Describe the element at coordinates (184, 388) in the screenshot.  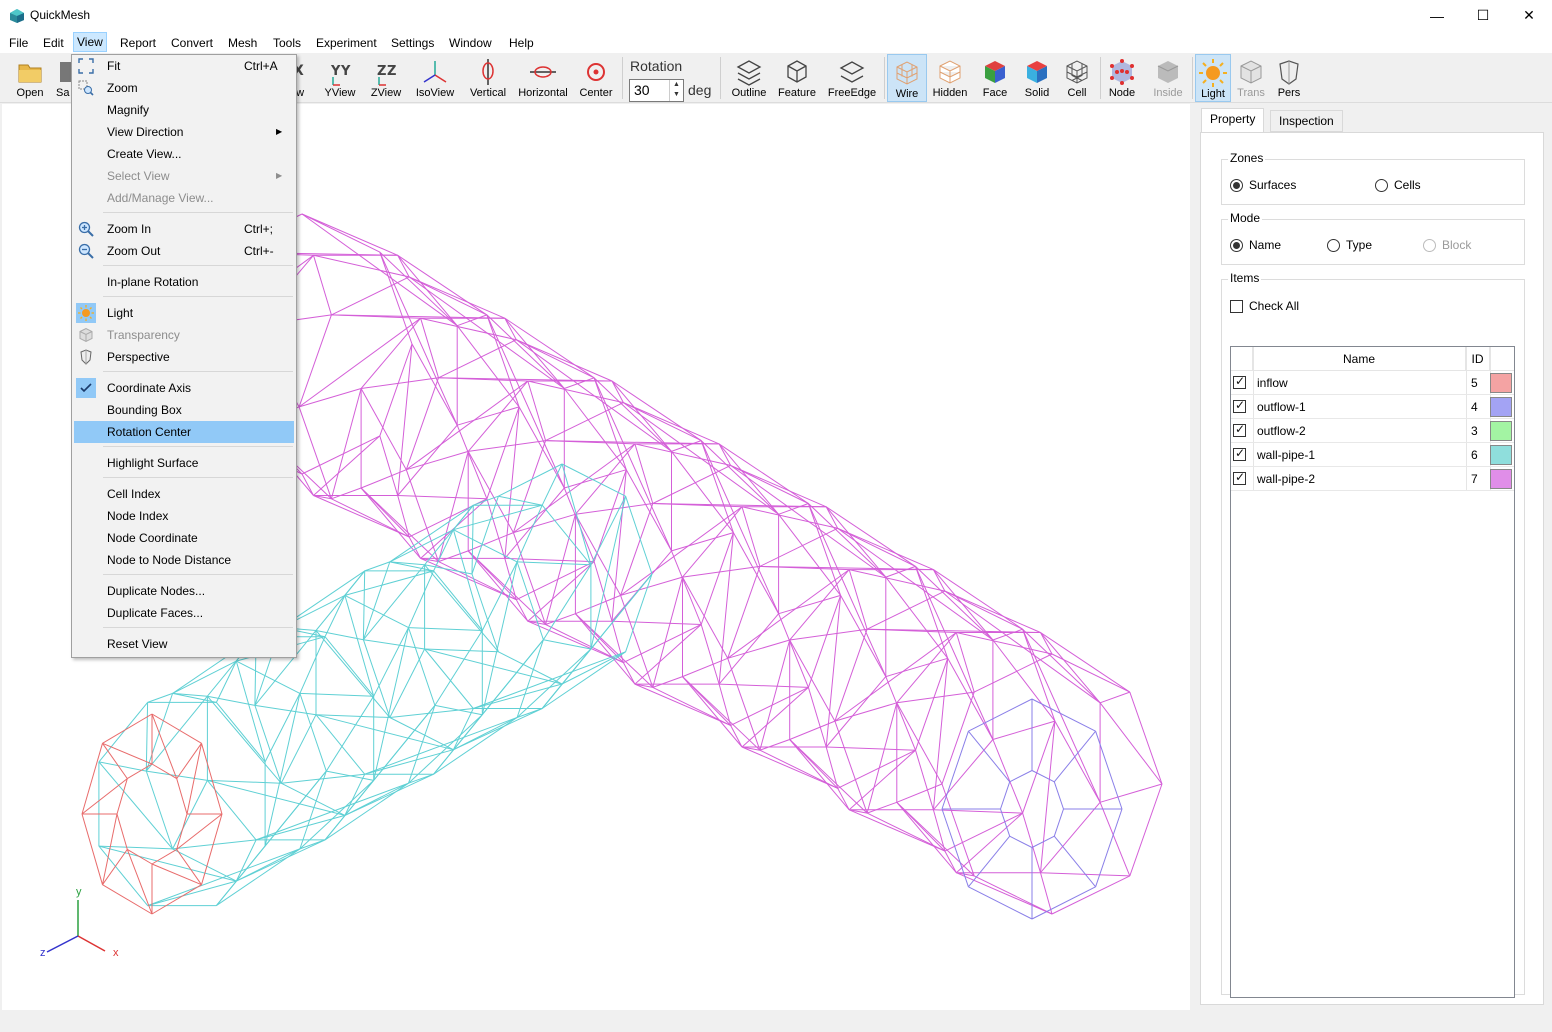
I see `menu-item-coordinate-axis: Coordinate Axis` at that location.